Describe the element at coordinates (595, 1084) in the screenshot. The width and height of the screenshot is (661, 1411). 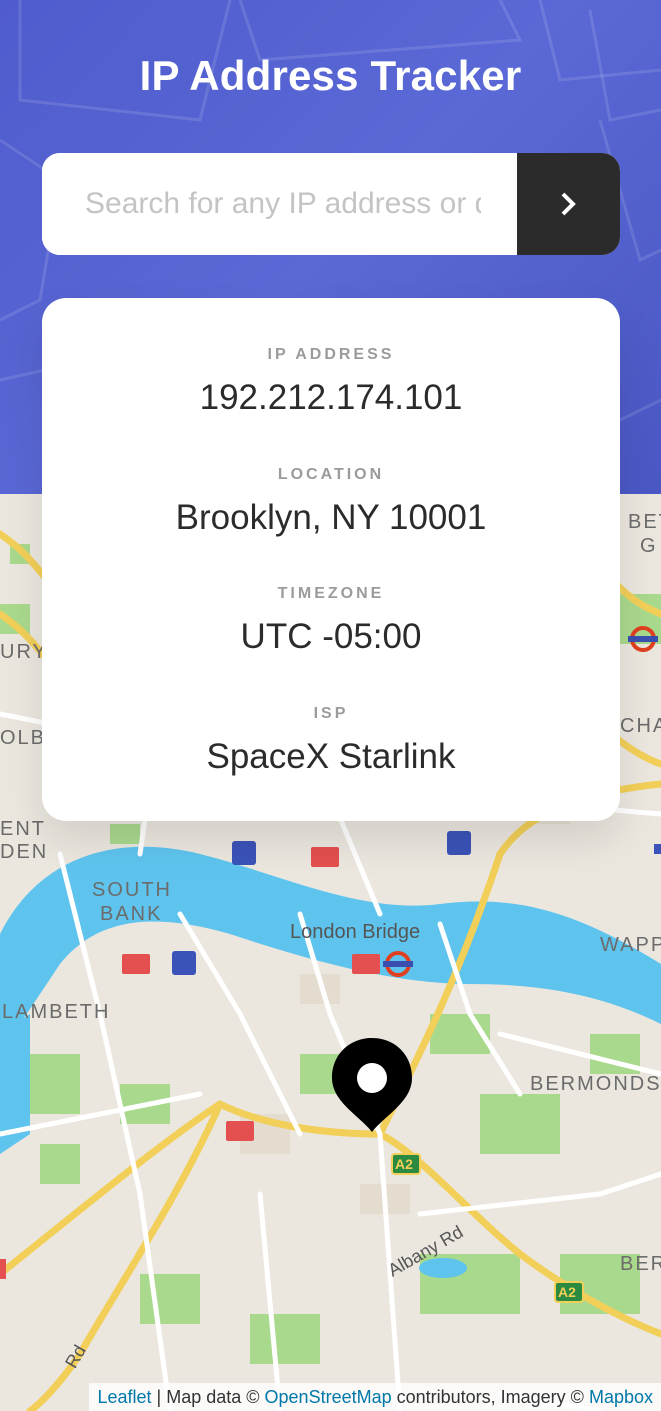
I see `map-label-bermondsey: BERMONDSE` at that location.